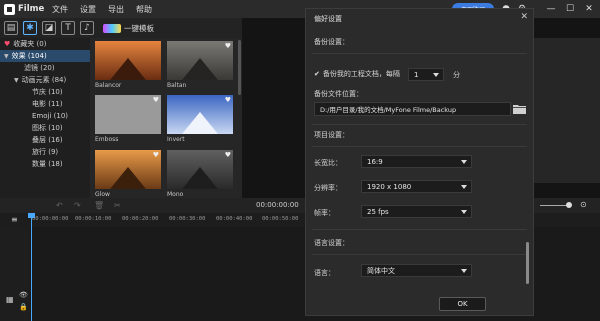 This screenshot has width=600, height=321. I want to click on effect-thumb-invert: ♥ Invert, so click(200, 120).